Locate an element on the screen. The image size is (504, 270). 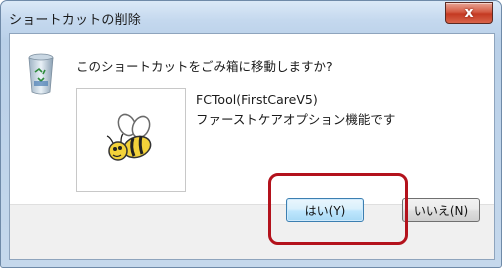
bee-icon is located at coordinates (129, 137).